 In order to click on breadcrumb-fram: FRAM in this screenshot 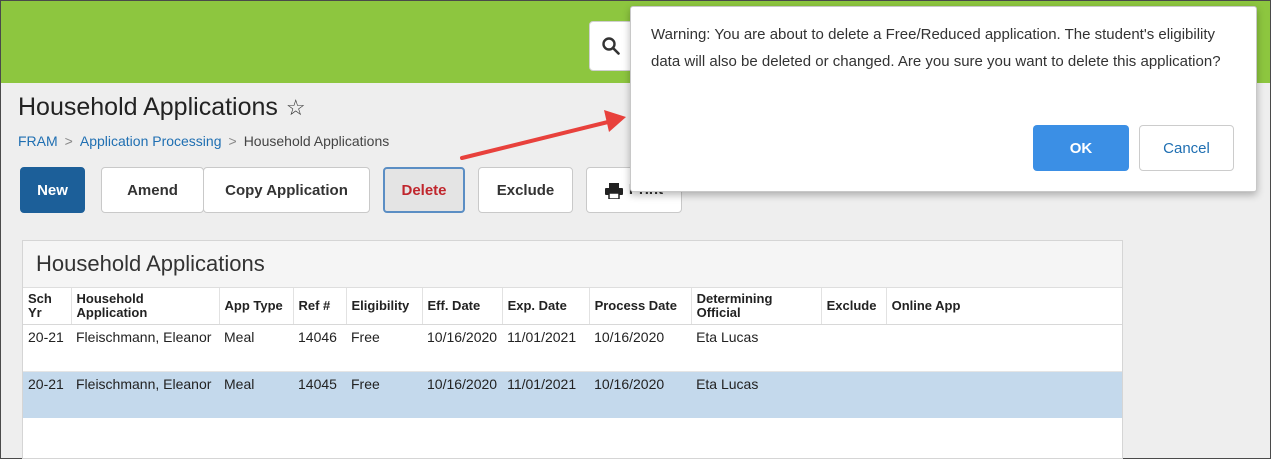, I will do `click(38, 141)`.